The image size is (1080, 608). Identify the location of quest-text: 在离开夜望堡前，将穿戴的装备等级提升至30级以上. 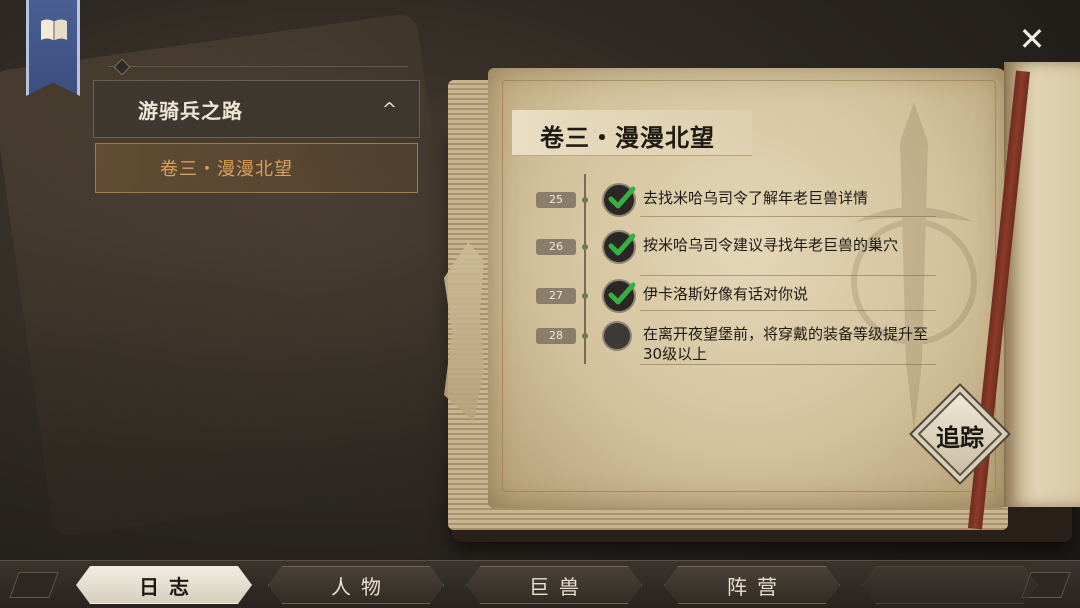
(786, 344).